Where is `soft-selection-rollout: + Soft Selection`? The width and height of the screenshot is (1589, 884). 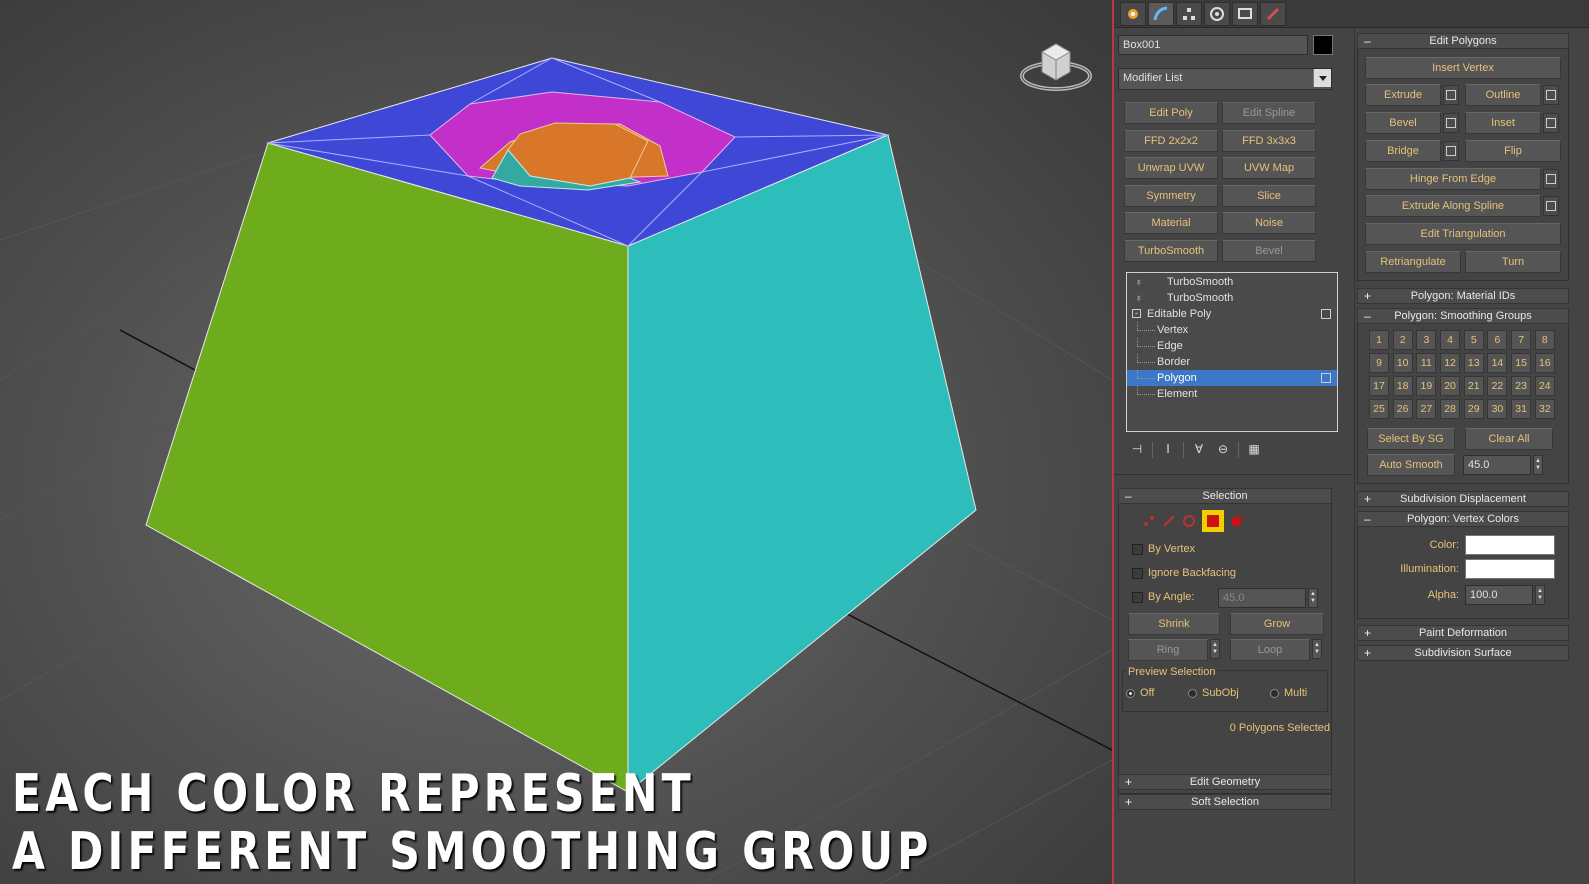 soft-selection-rollout: + Soft Selection is located at coordinates (1225, 802).